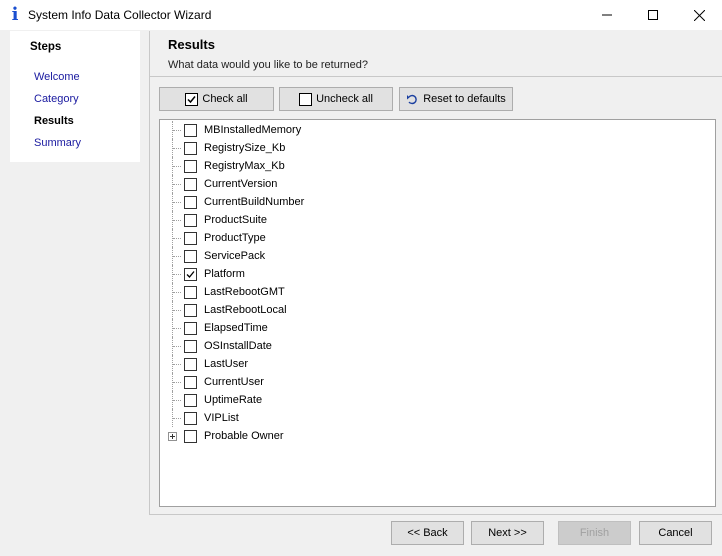 Image resolution: width=722 pixels, height=556 pixels. I want to click on uncheck-all-label: Uncheck all, so click(344, 99).